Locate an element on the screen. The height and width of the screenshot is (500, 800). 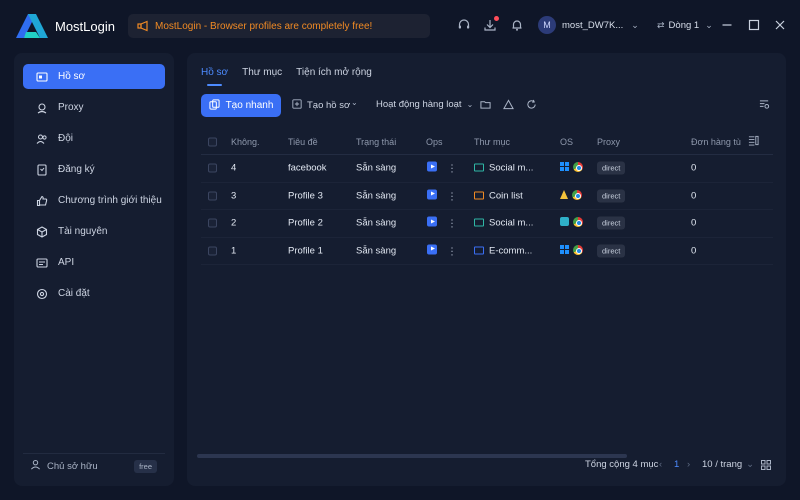
row-order: 0 is located at coordinates (694, 223).